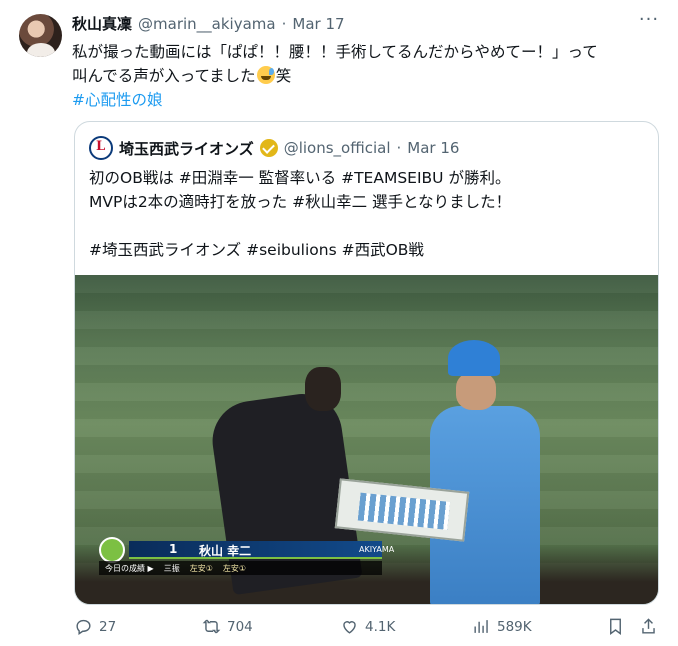 This screenshot has height=646, width=678. What do you see at coordinates (240, 626) in the screenshot?
I see `repost-count: 704` at bounding box center [240, 626].